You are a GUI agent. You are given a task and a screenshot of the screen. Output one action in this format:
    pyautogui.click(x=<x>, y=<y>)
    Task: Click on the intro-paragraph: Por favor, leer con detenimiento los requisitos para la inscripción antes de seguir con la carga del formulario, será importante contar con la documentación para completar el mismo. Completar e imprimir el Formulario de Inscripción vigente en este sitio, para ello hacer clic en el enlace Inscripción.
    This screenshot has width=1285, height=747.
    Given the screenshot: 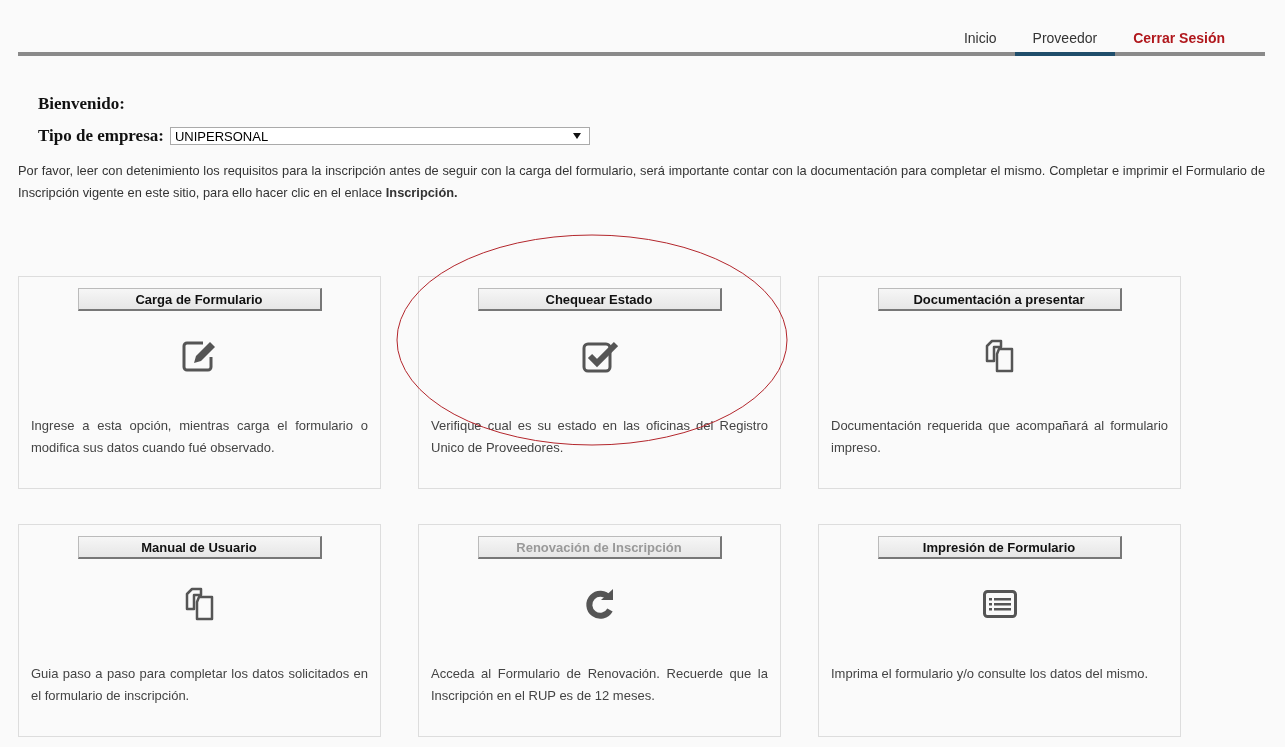 What is the action you would take?
    pyautogui.click(x=641, y=182)
    